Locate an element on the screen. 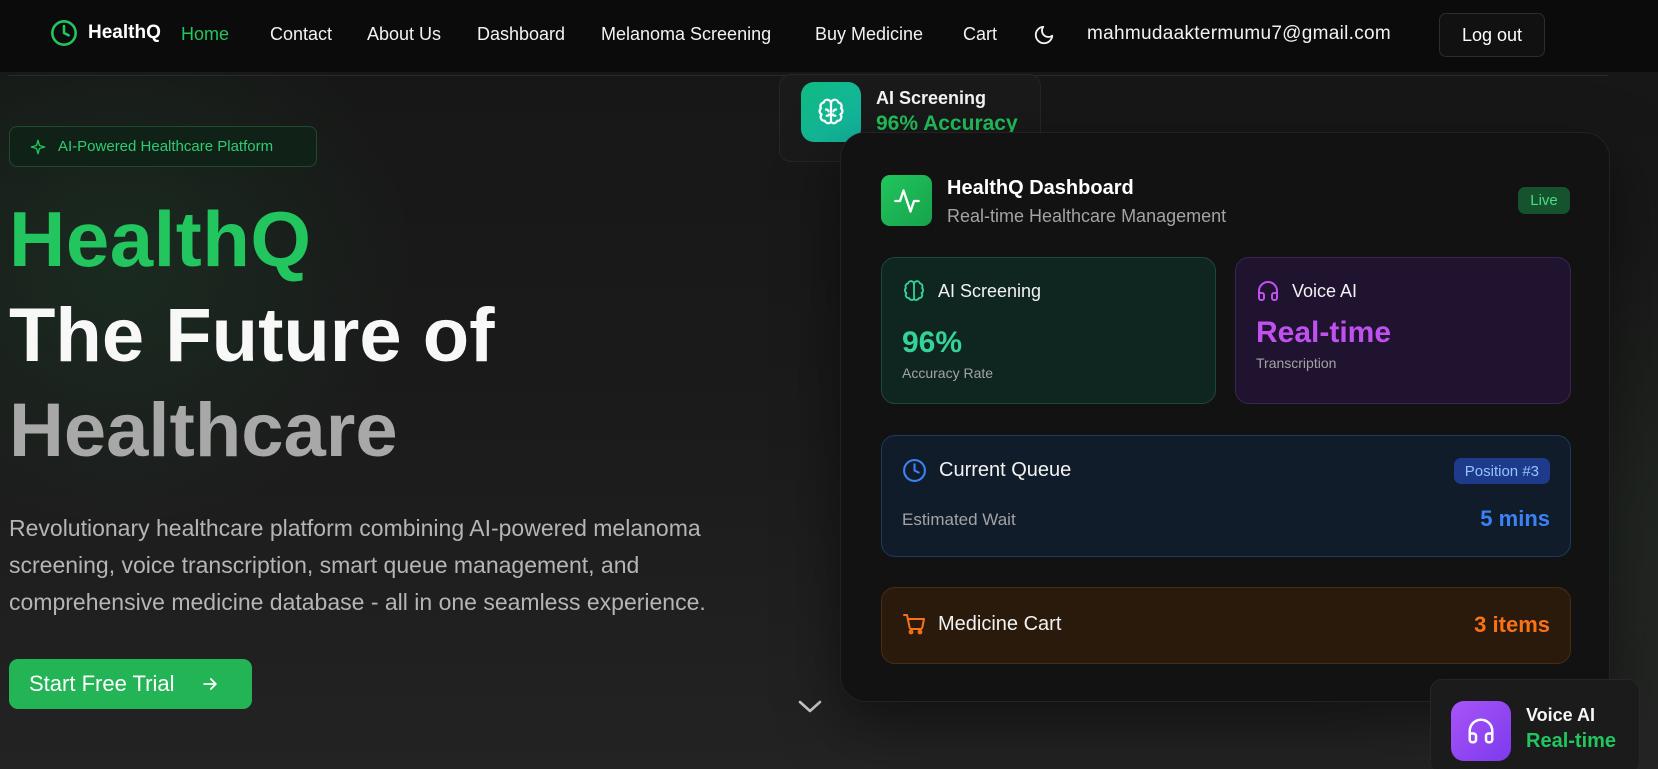 The width and height of the screenshot is (1658, 769). arrow-right-icon is located at coordinates (210, 684).